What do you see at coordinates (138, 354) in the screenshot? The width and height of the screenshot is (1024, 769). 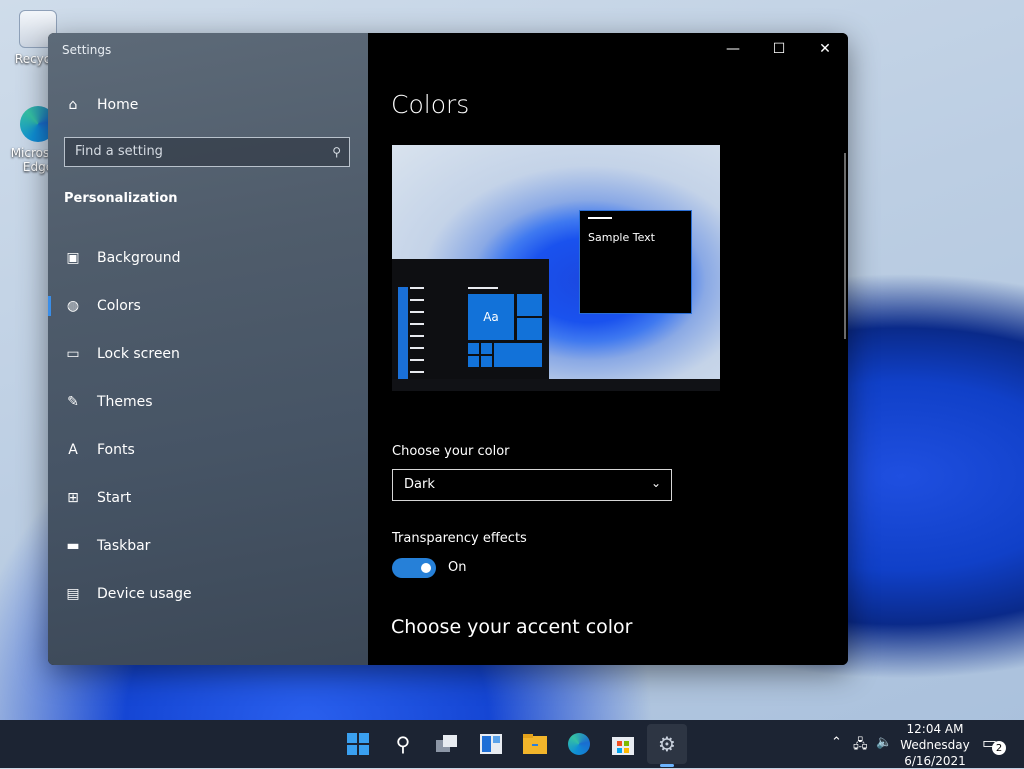 I see `sidebar-item-label: Lock screen` at bounding box center [138, 354].